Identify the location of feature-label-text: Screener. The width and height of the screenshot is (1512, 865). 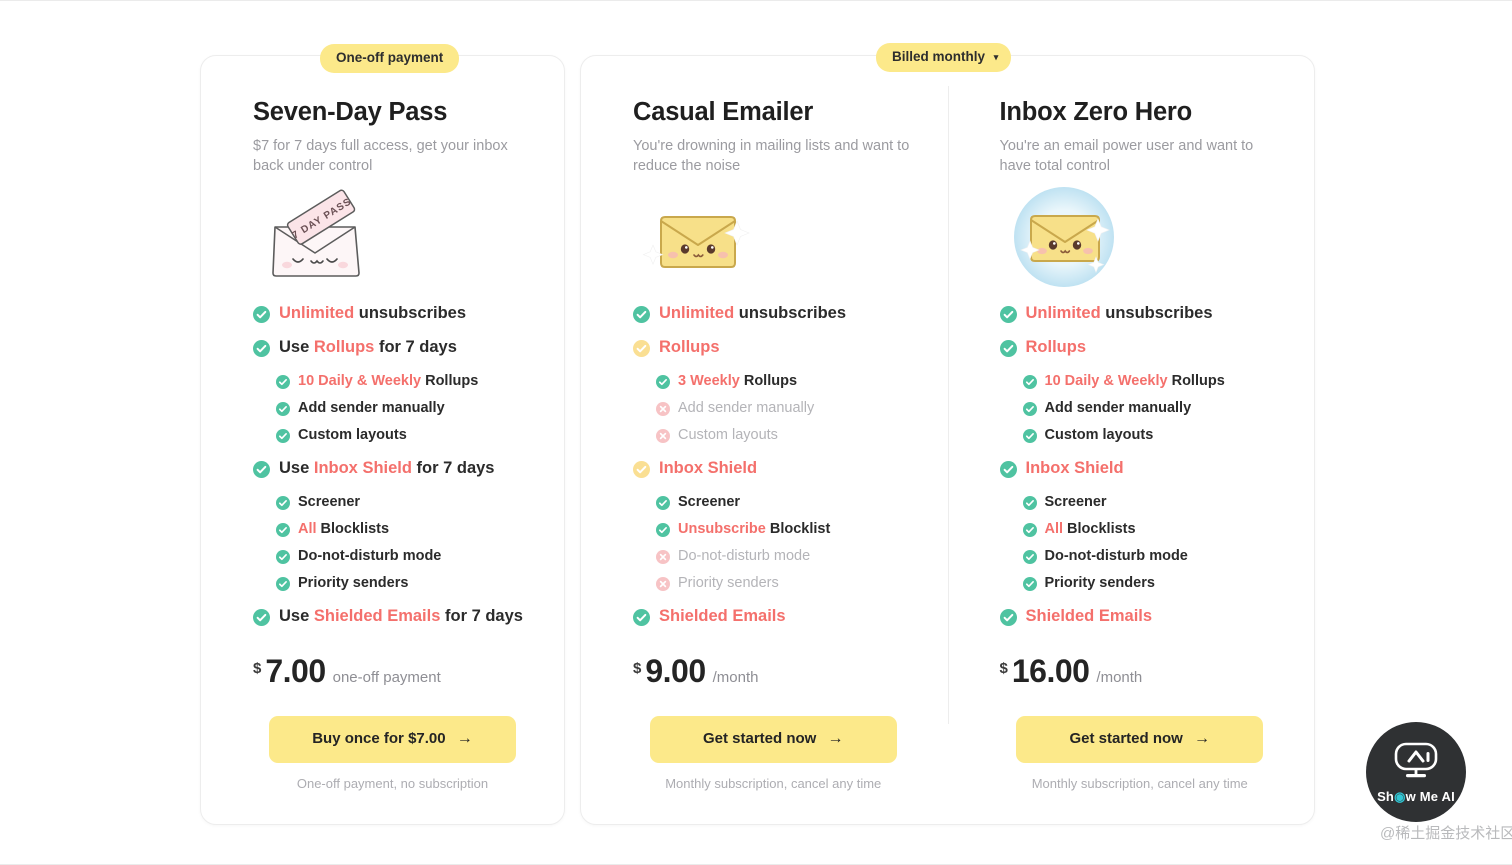
(1075, 501).